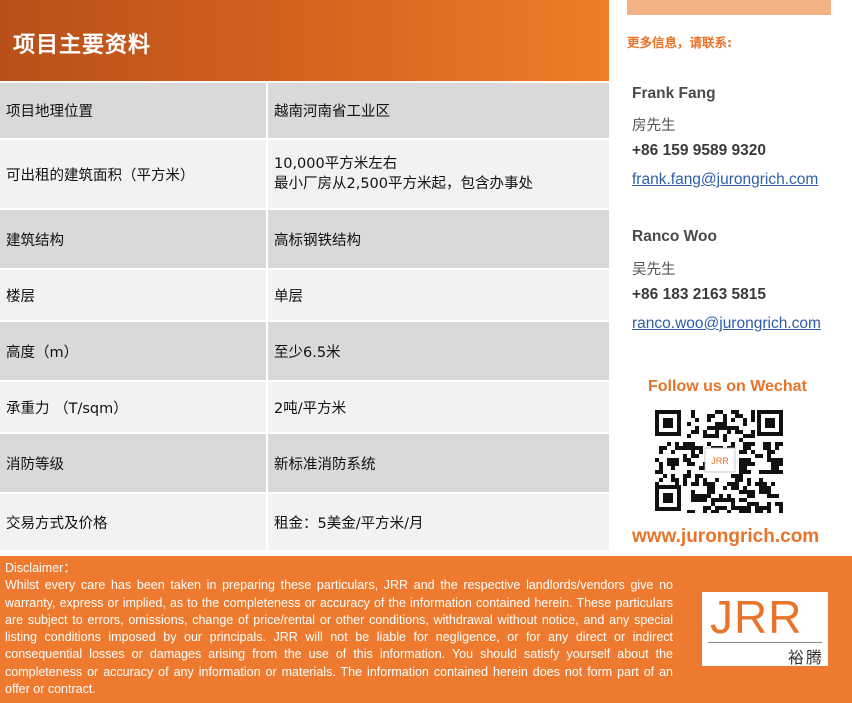  I want to click on row-value: 至少6.5米, so click(438, 351).